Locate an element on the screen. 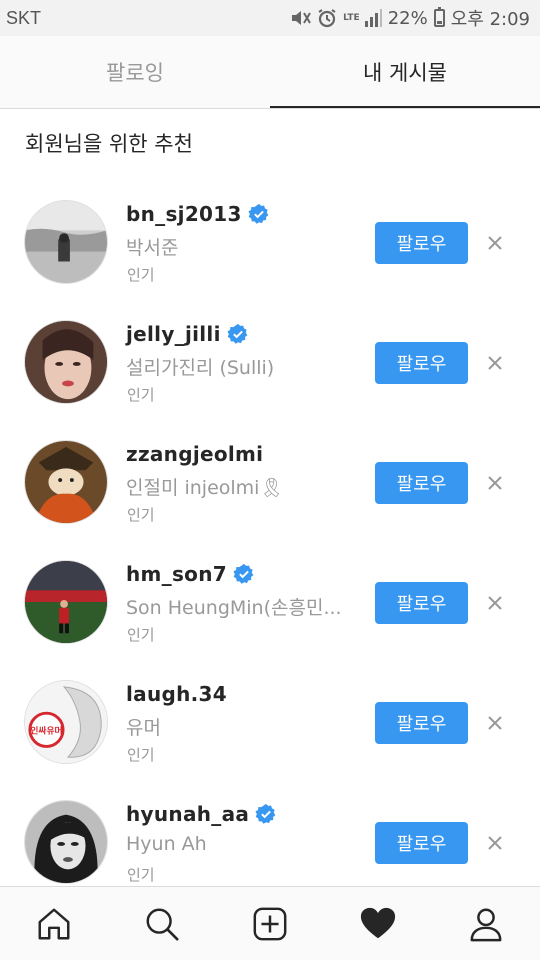  home-icon is located at coordinates (54, 923).